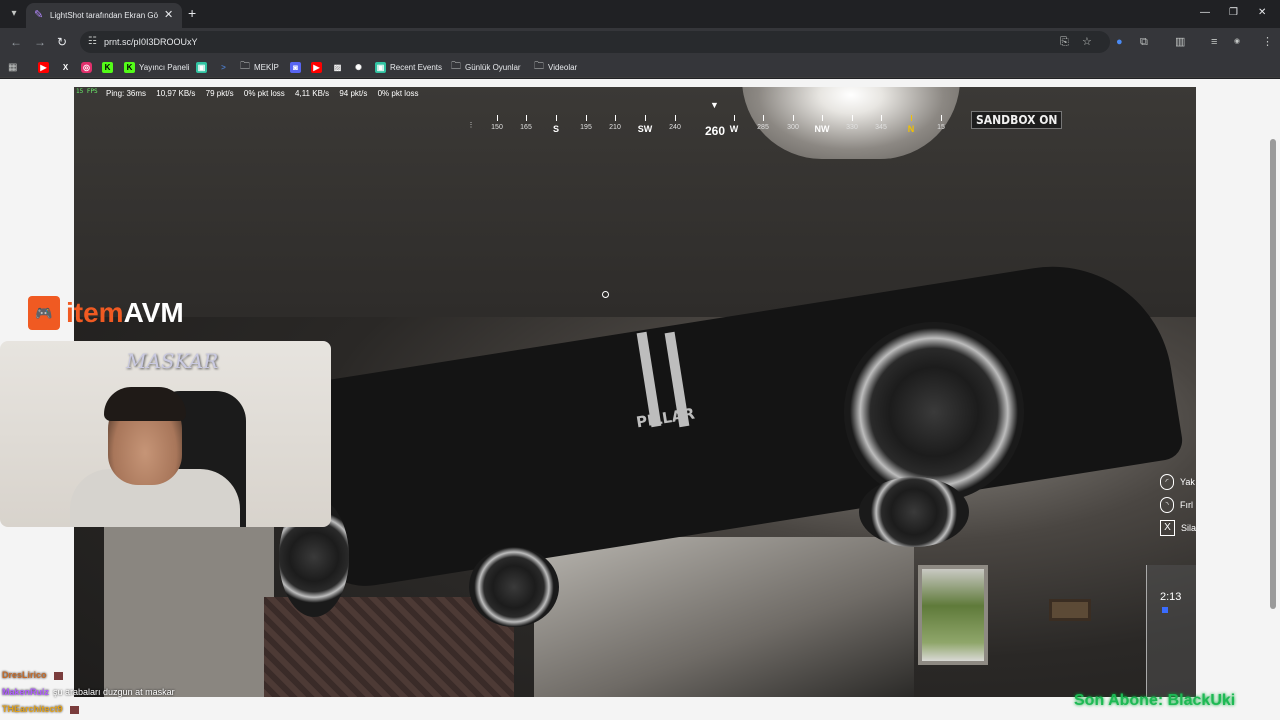  What do you see at coordinates (724, 617) in the screenshot?
I see `staircase` at bounding box center [724, 617].